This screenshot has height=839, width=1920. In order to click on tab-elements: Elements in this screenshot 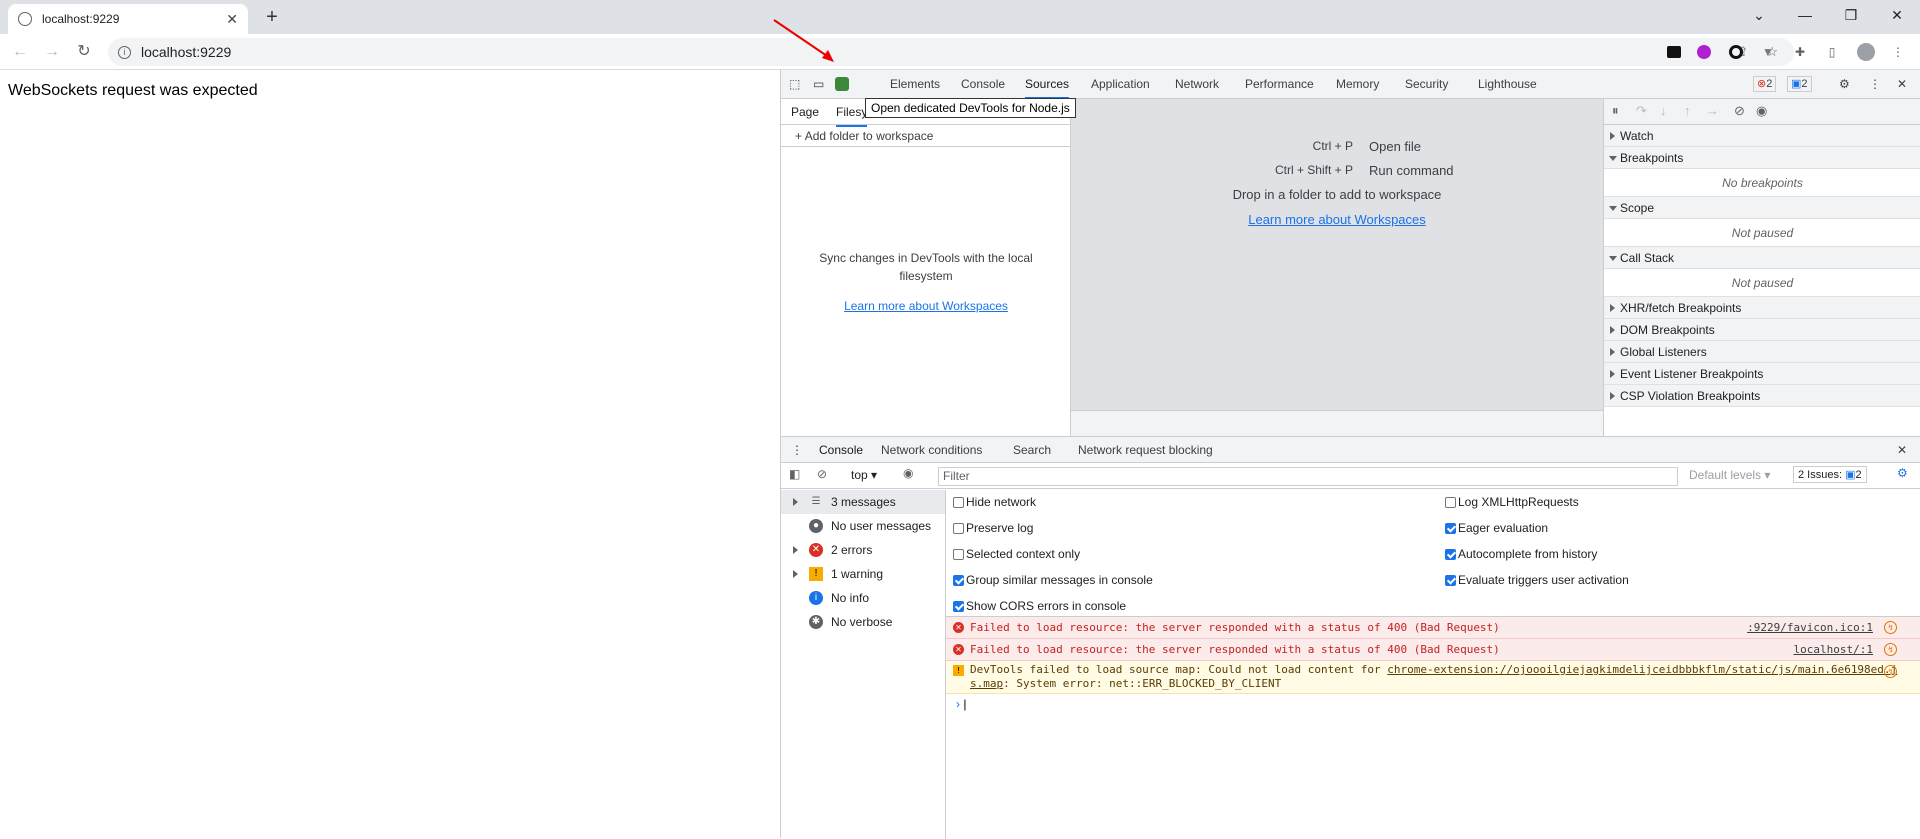, I will do `click(915, 84)`.